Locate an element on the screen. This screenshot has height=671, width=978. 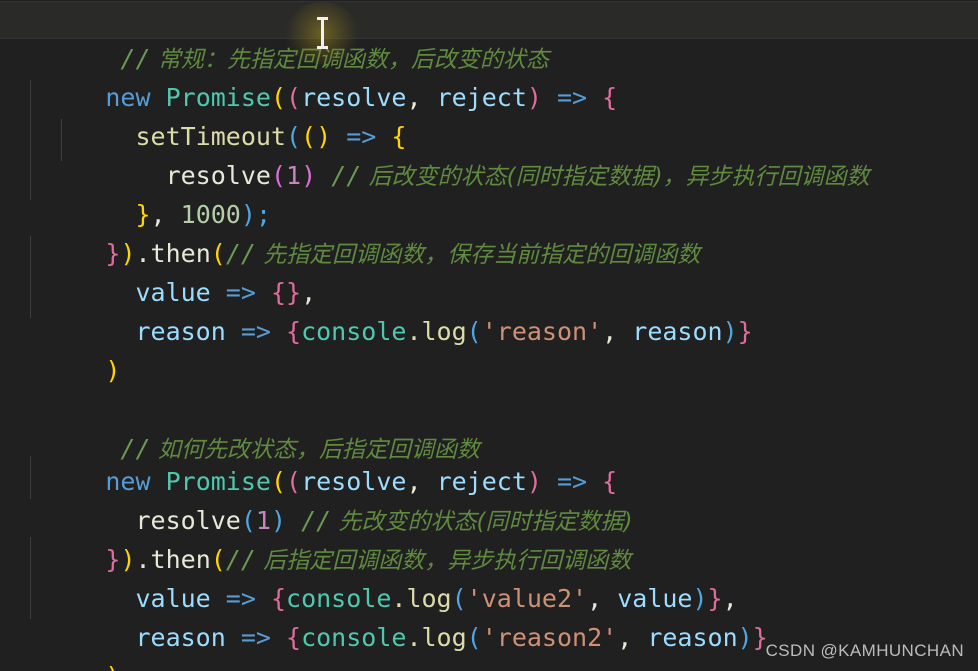
code-line-7: value => {}, is located at coordinates (489, 270).